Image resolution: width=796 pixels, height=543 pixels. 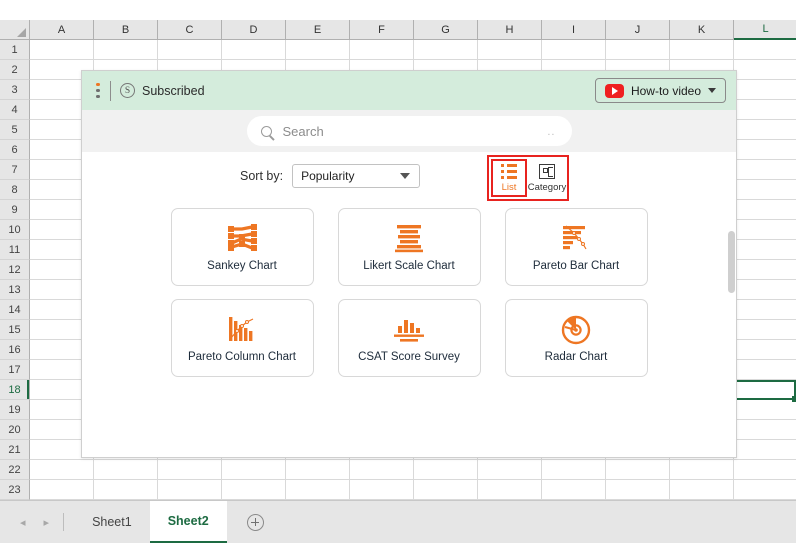 What do you see at coordinates (576, 338) in the screenshot?
I see `chart-card-radar-chart: Radar Chart` at bounding box center [576, 338].